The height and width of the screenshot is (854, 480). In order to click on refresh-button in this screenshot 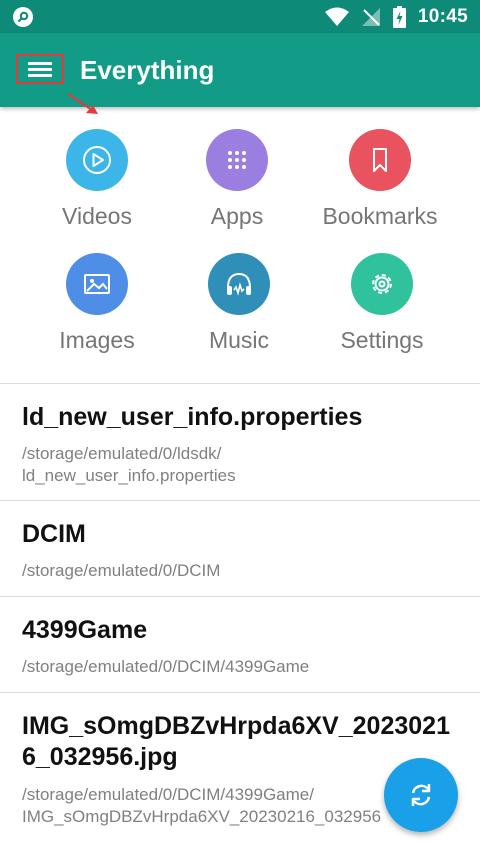, I will do `click(421, 795)`.